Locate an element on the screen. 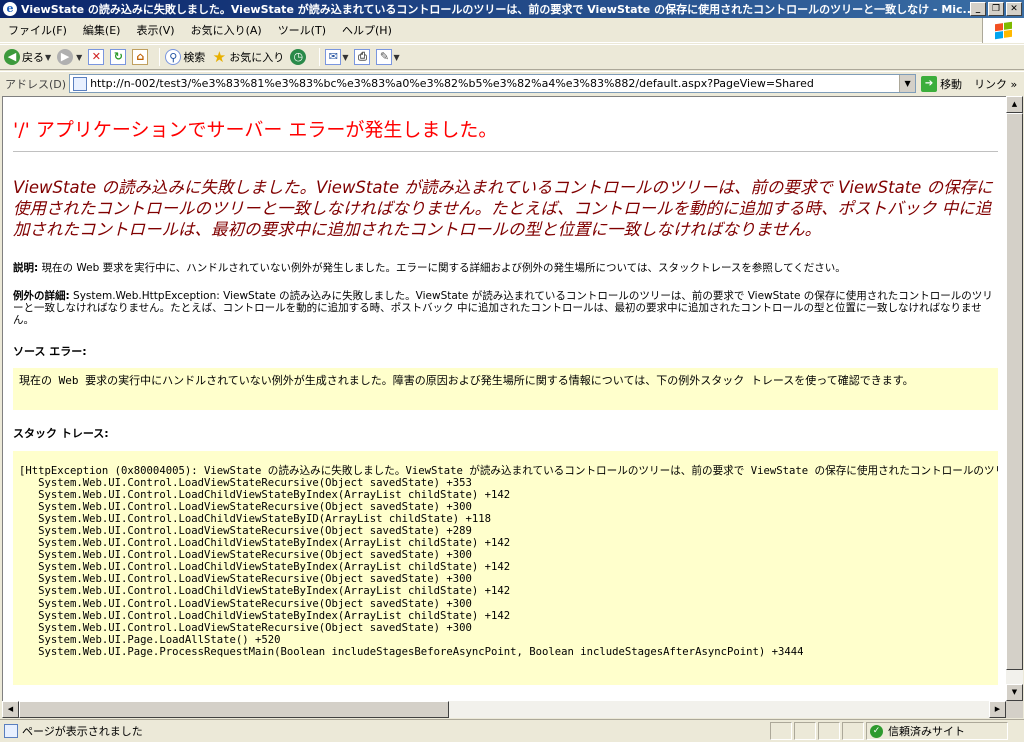 Image resolution: width=1024 pixels, height=742 pixels. star-icon: ★ is located at coordinates (219, 57).